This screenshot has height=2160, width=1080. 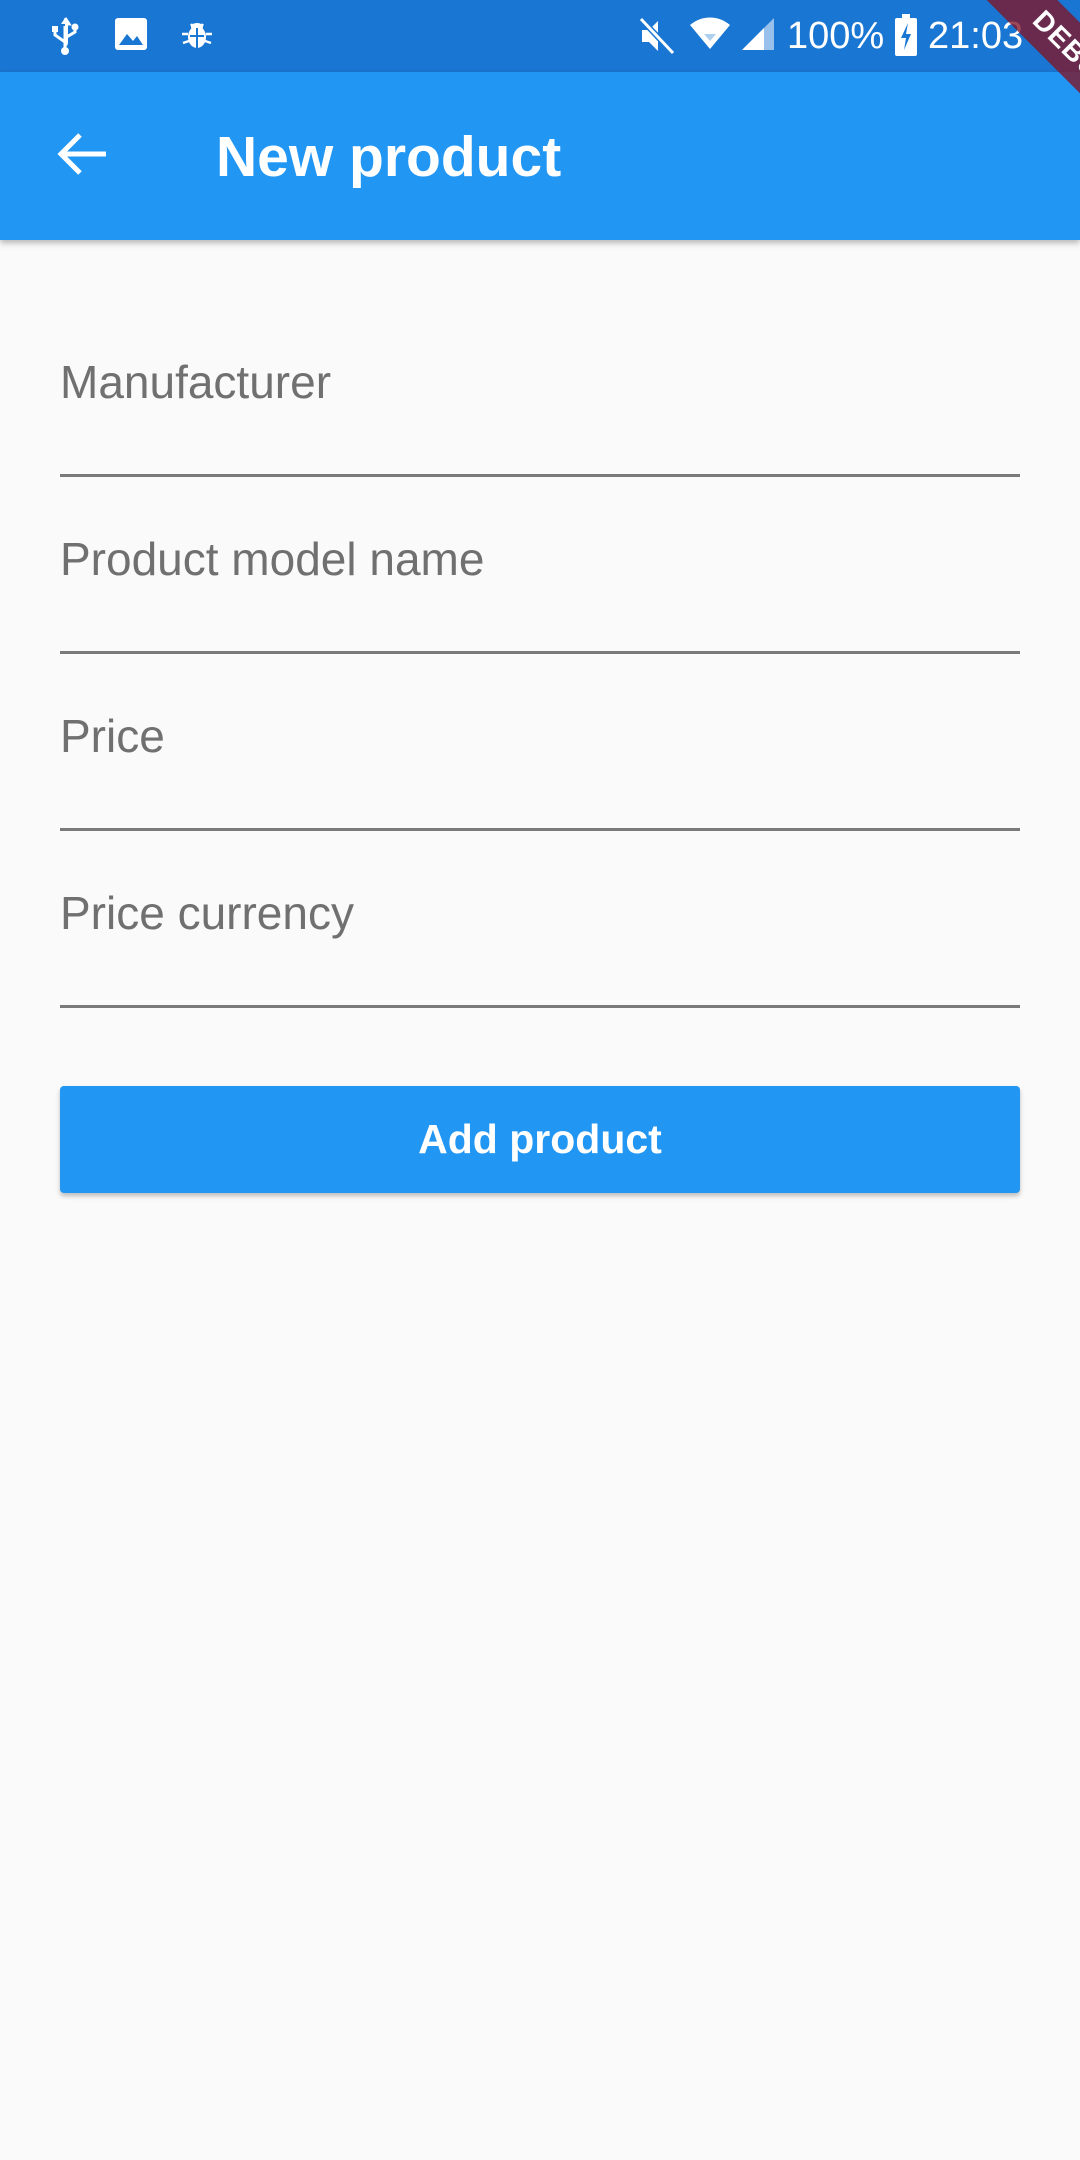 I want to click on manufacturer-field-container: Manufacturer, so click(x=540, y=388).